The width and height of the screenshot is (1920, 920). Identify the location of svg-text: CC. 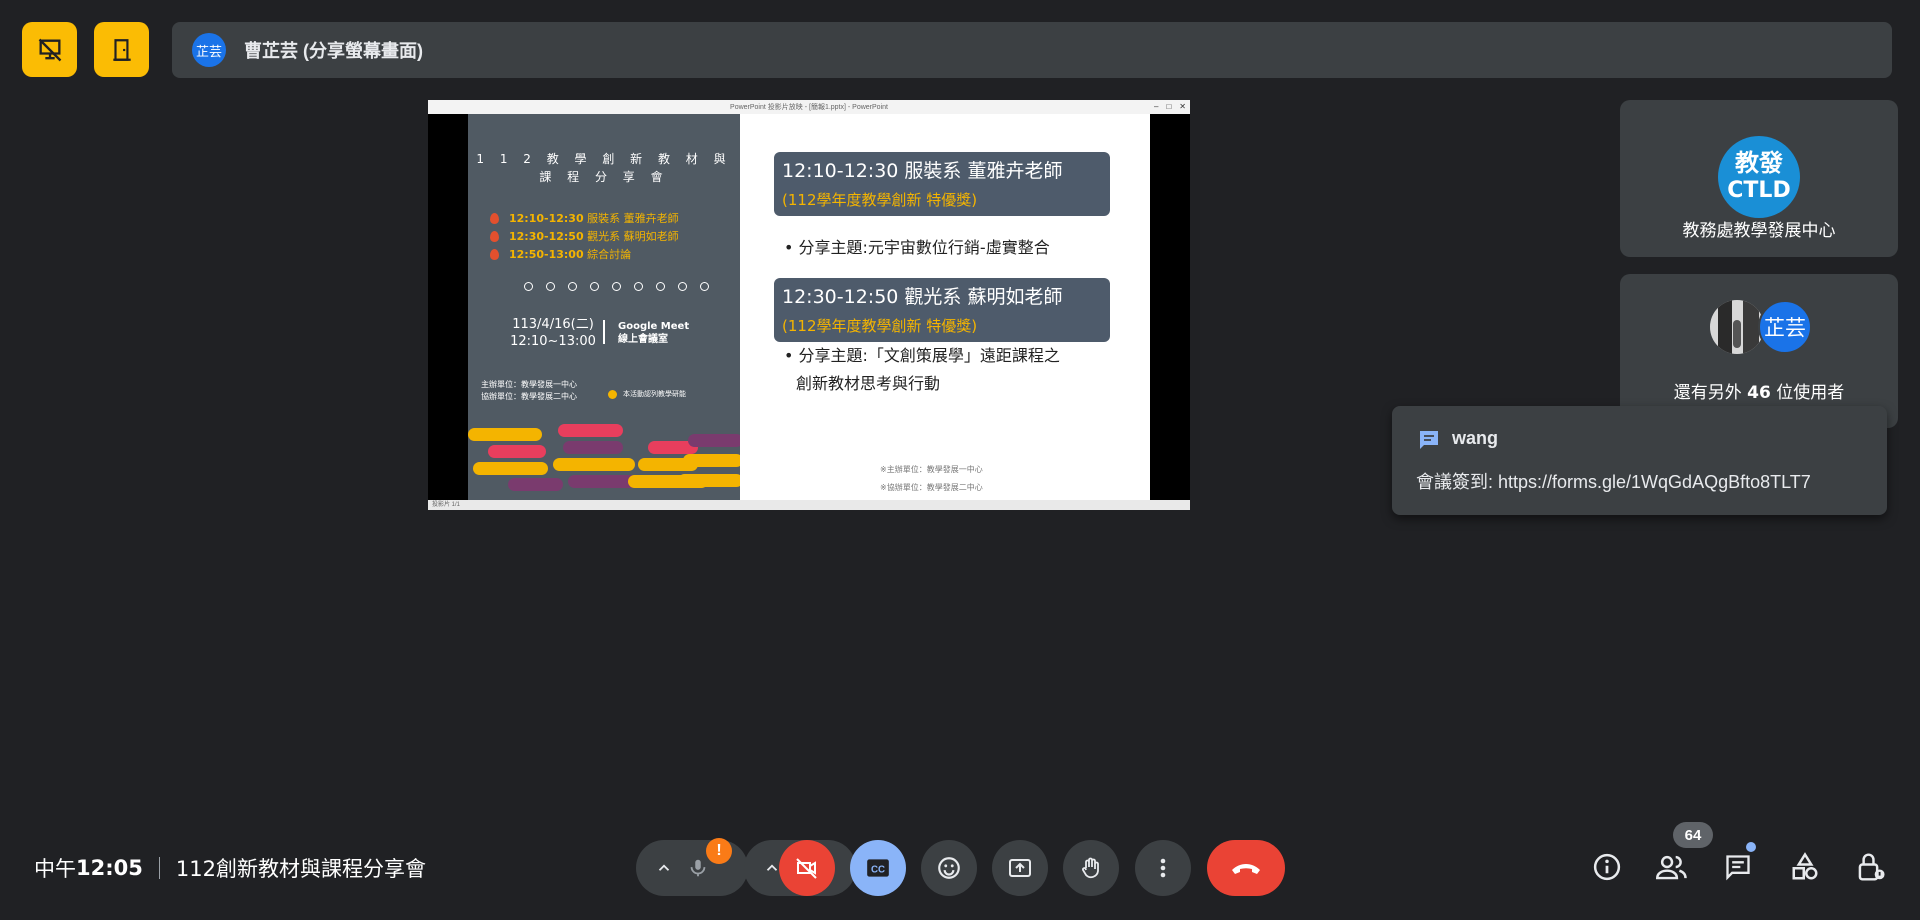
(878, 869).